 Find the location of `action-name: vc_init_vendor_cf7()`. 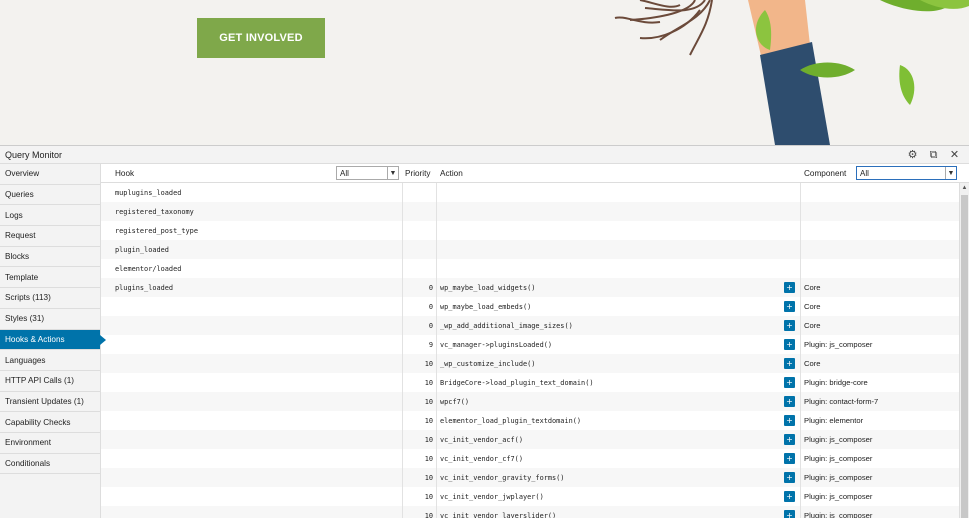

action-name: vc_init_vendor_cf7() is located at coordinates (481, 458).